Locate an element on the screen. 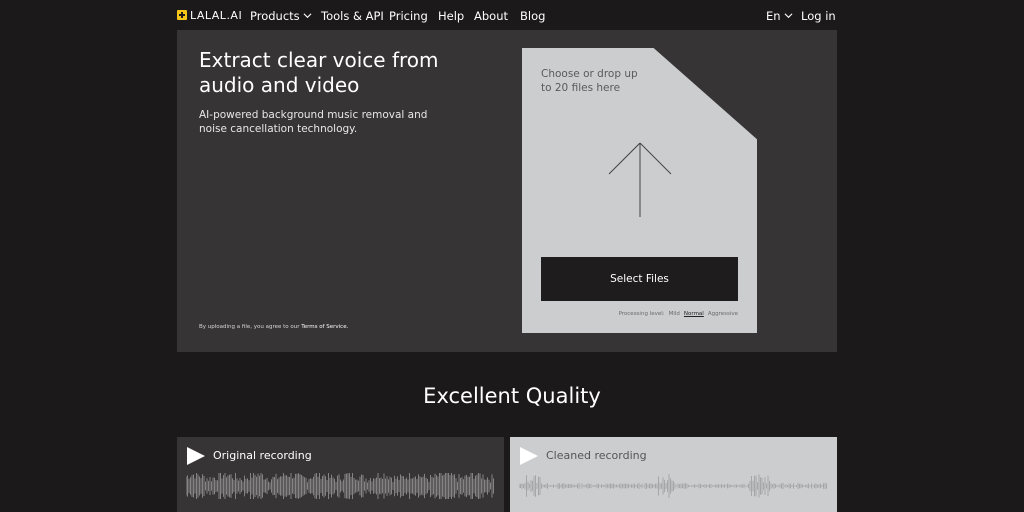  logo-icon is located at coordinates (182, 15).